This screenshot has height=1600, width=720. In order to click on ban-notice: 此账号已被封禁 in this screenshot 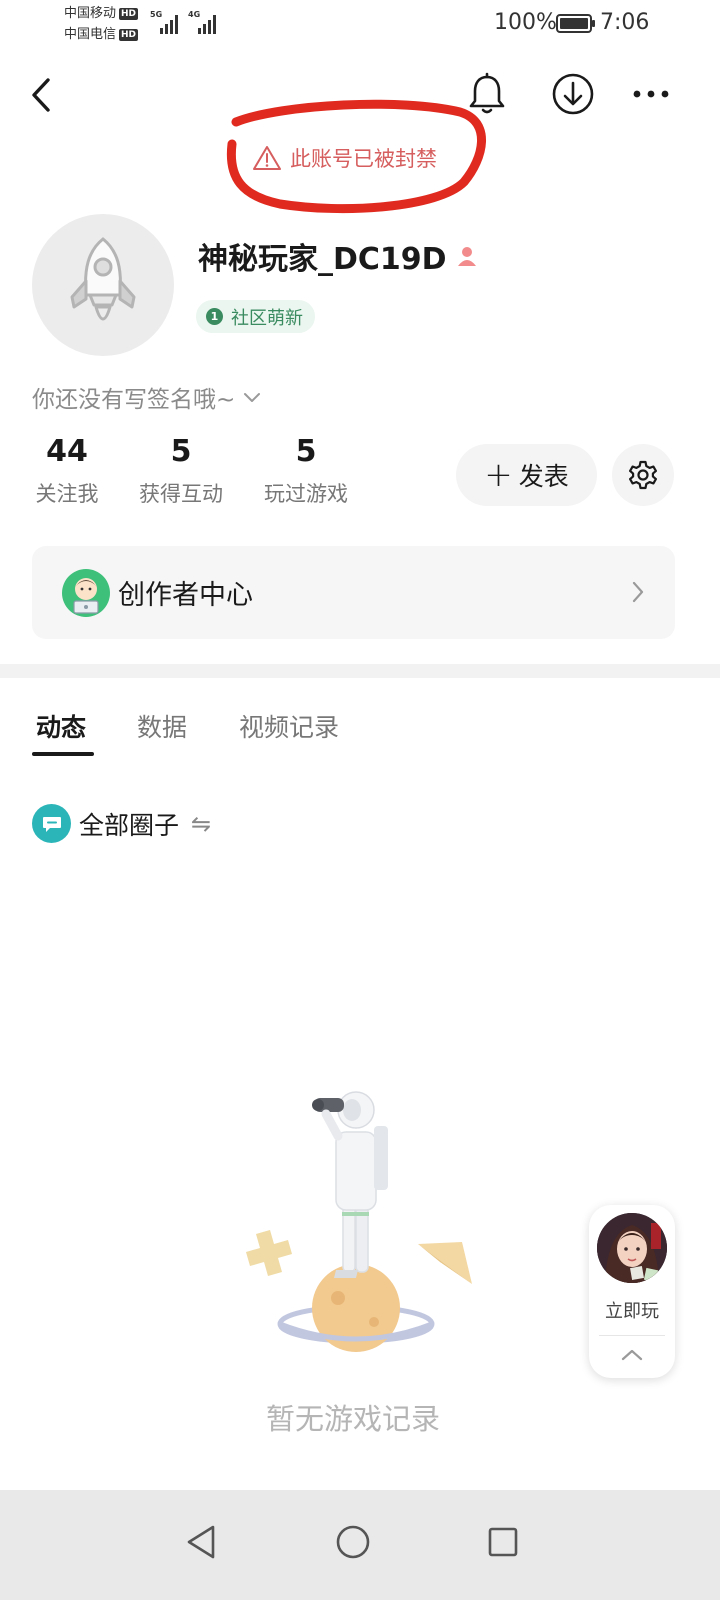, I will do `click(344, 158)`.